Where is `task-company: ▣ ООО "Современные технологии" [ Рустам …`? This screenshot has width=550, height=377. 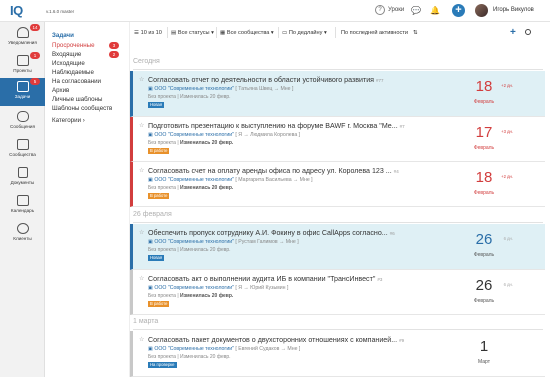
task-company: ▣ ООО "Современные технологии" [ Рустам … is located at coordinates (223, 242).